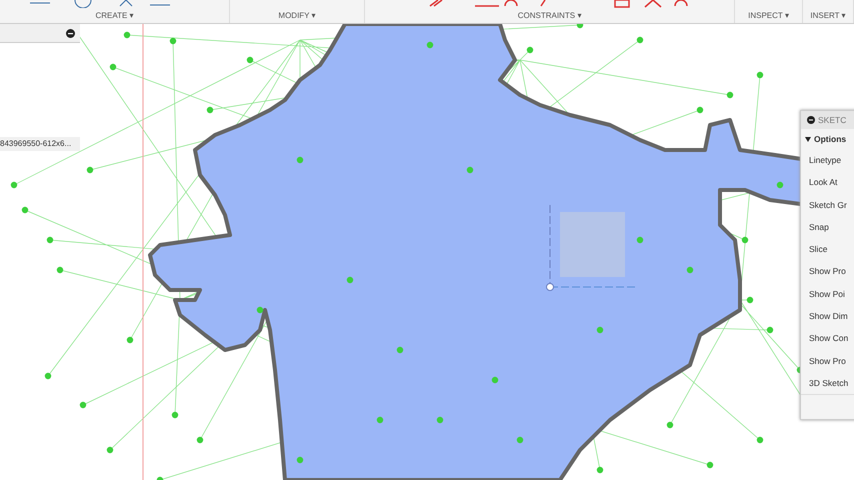 The width and height of the screenshot is (854, 480). Describe the element at coordinates (808, 139) in the screenshot. I see `expand-triangle-icon` at that location.